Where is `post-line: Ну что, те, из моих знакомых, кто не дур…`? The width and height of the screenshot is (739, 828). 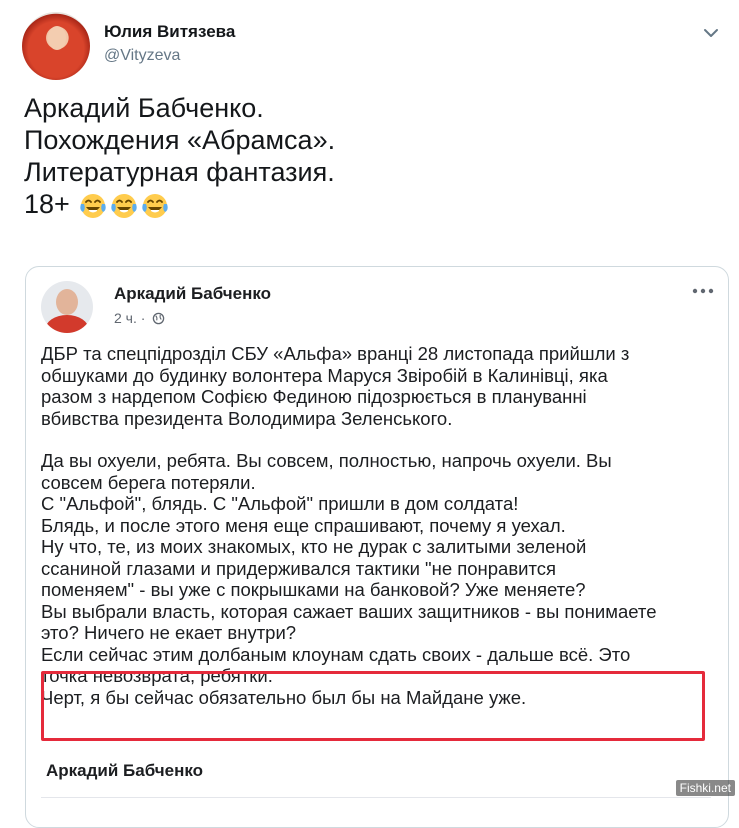
post-line: Ну что, те, из моих знакомых, кто не дур… is located at coordinates (314, 546).